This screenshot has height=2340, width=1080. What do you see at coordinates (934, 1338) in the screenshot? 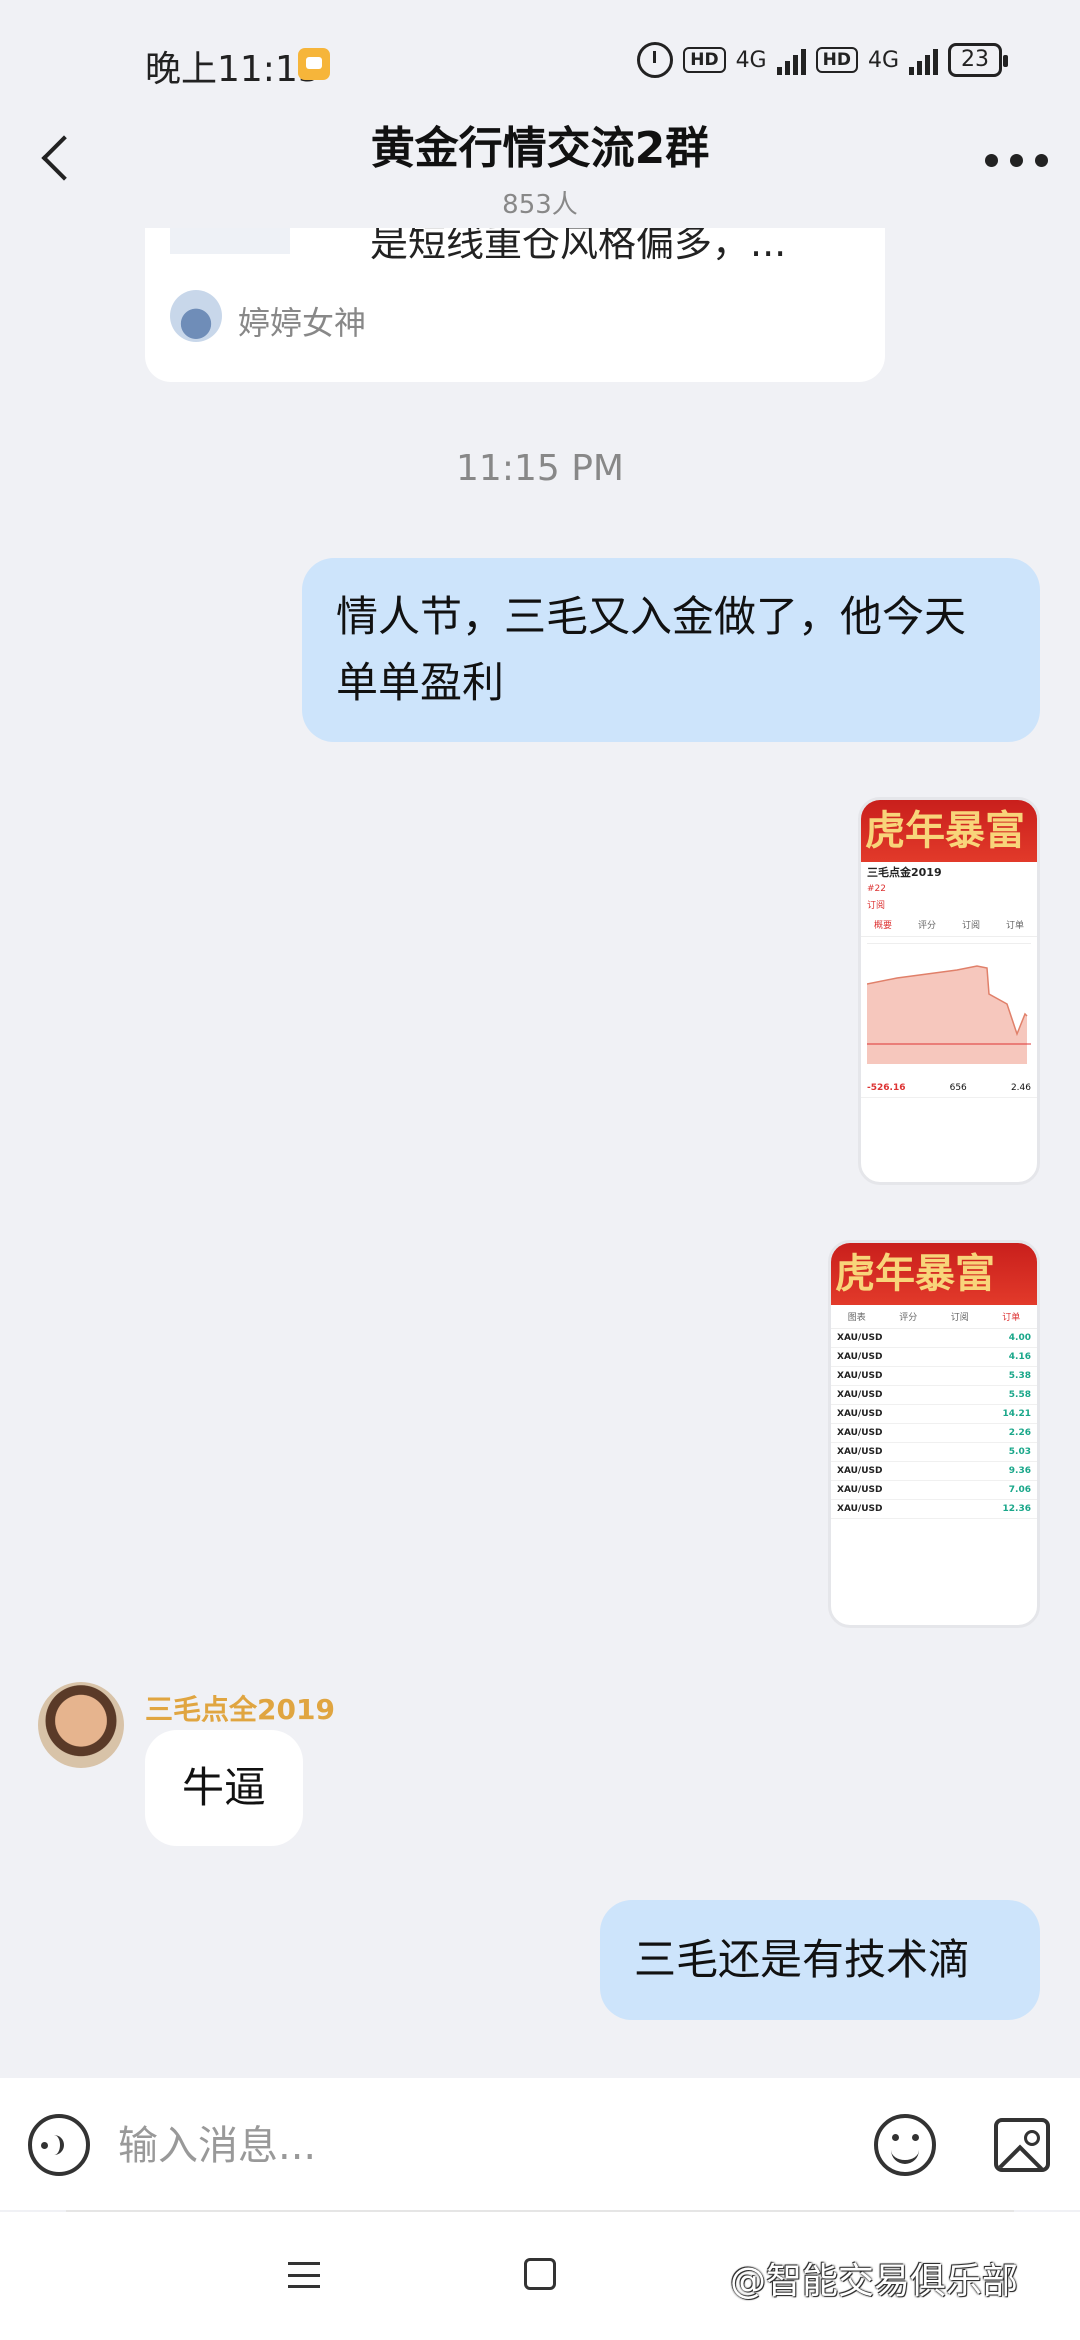
I see `order-row: XAU/USD 4.00` at bounding box center [934, 1338].